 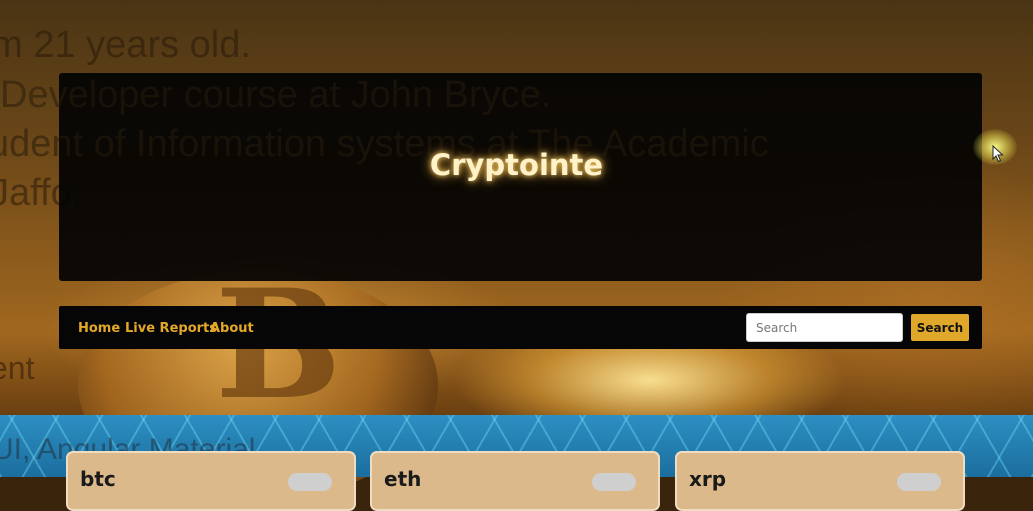 What do you see at coordinates (98, 479) in the screenshot?
I see `coin-symbol: btc` at bounding box center [98, 479].